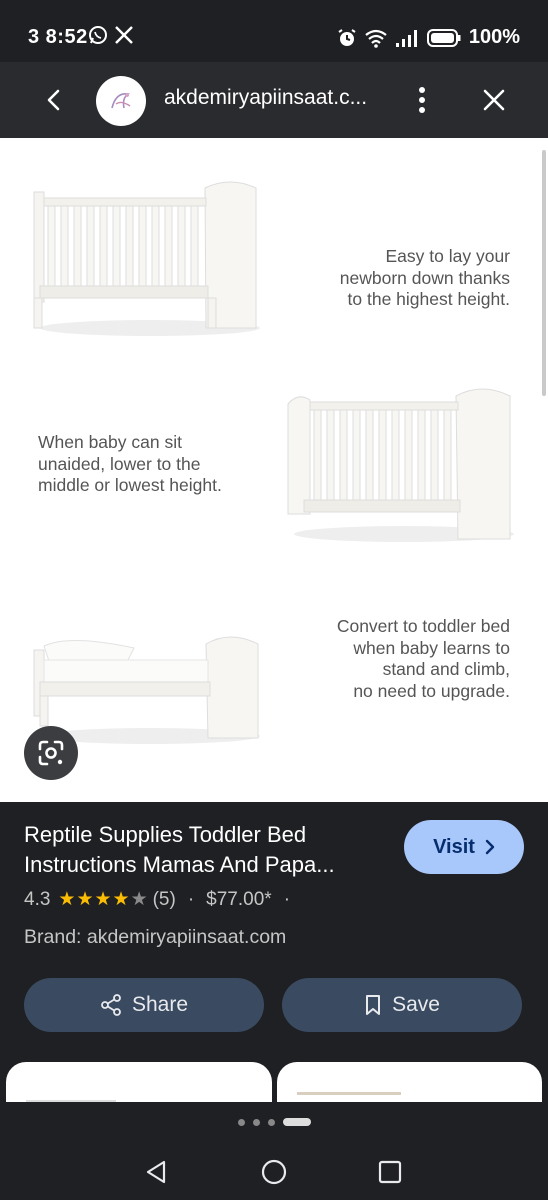 The height and width of the screenshot is (1200, 548). I want to click on price: $77.00*, so click(239, 899).